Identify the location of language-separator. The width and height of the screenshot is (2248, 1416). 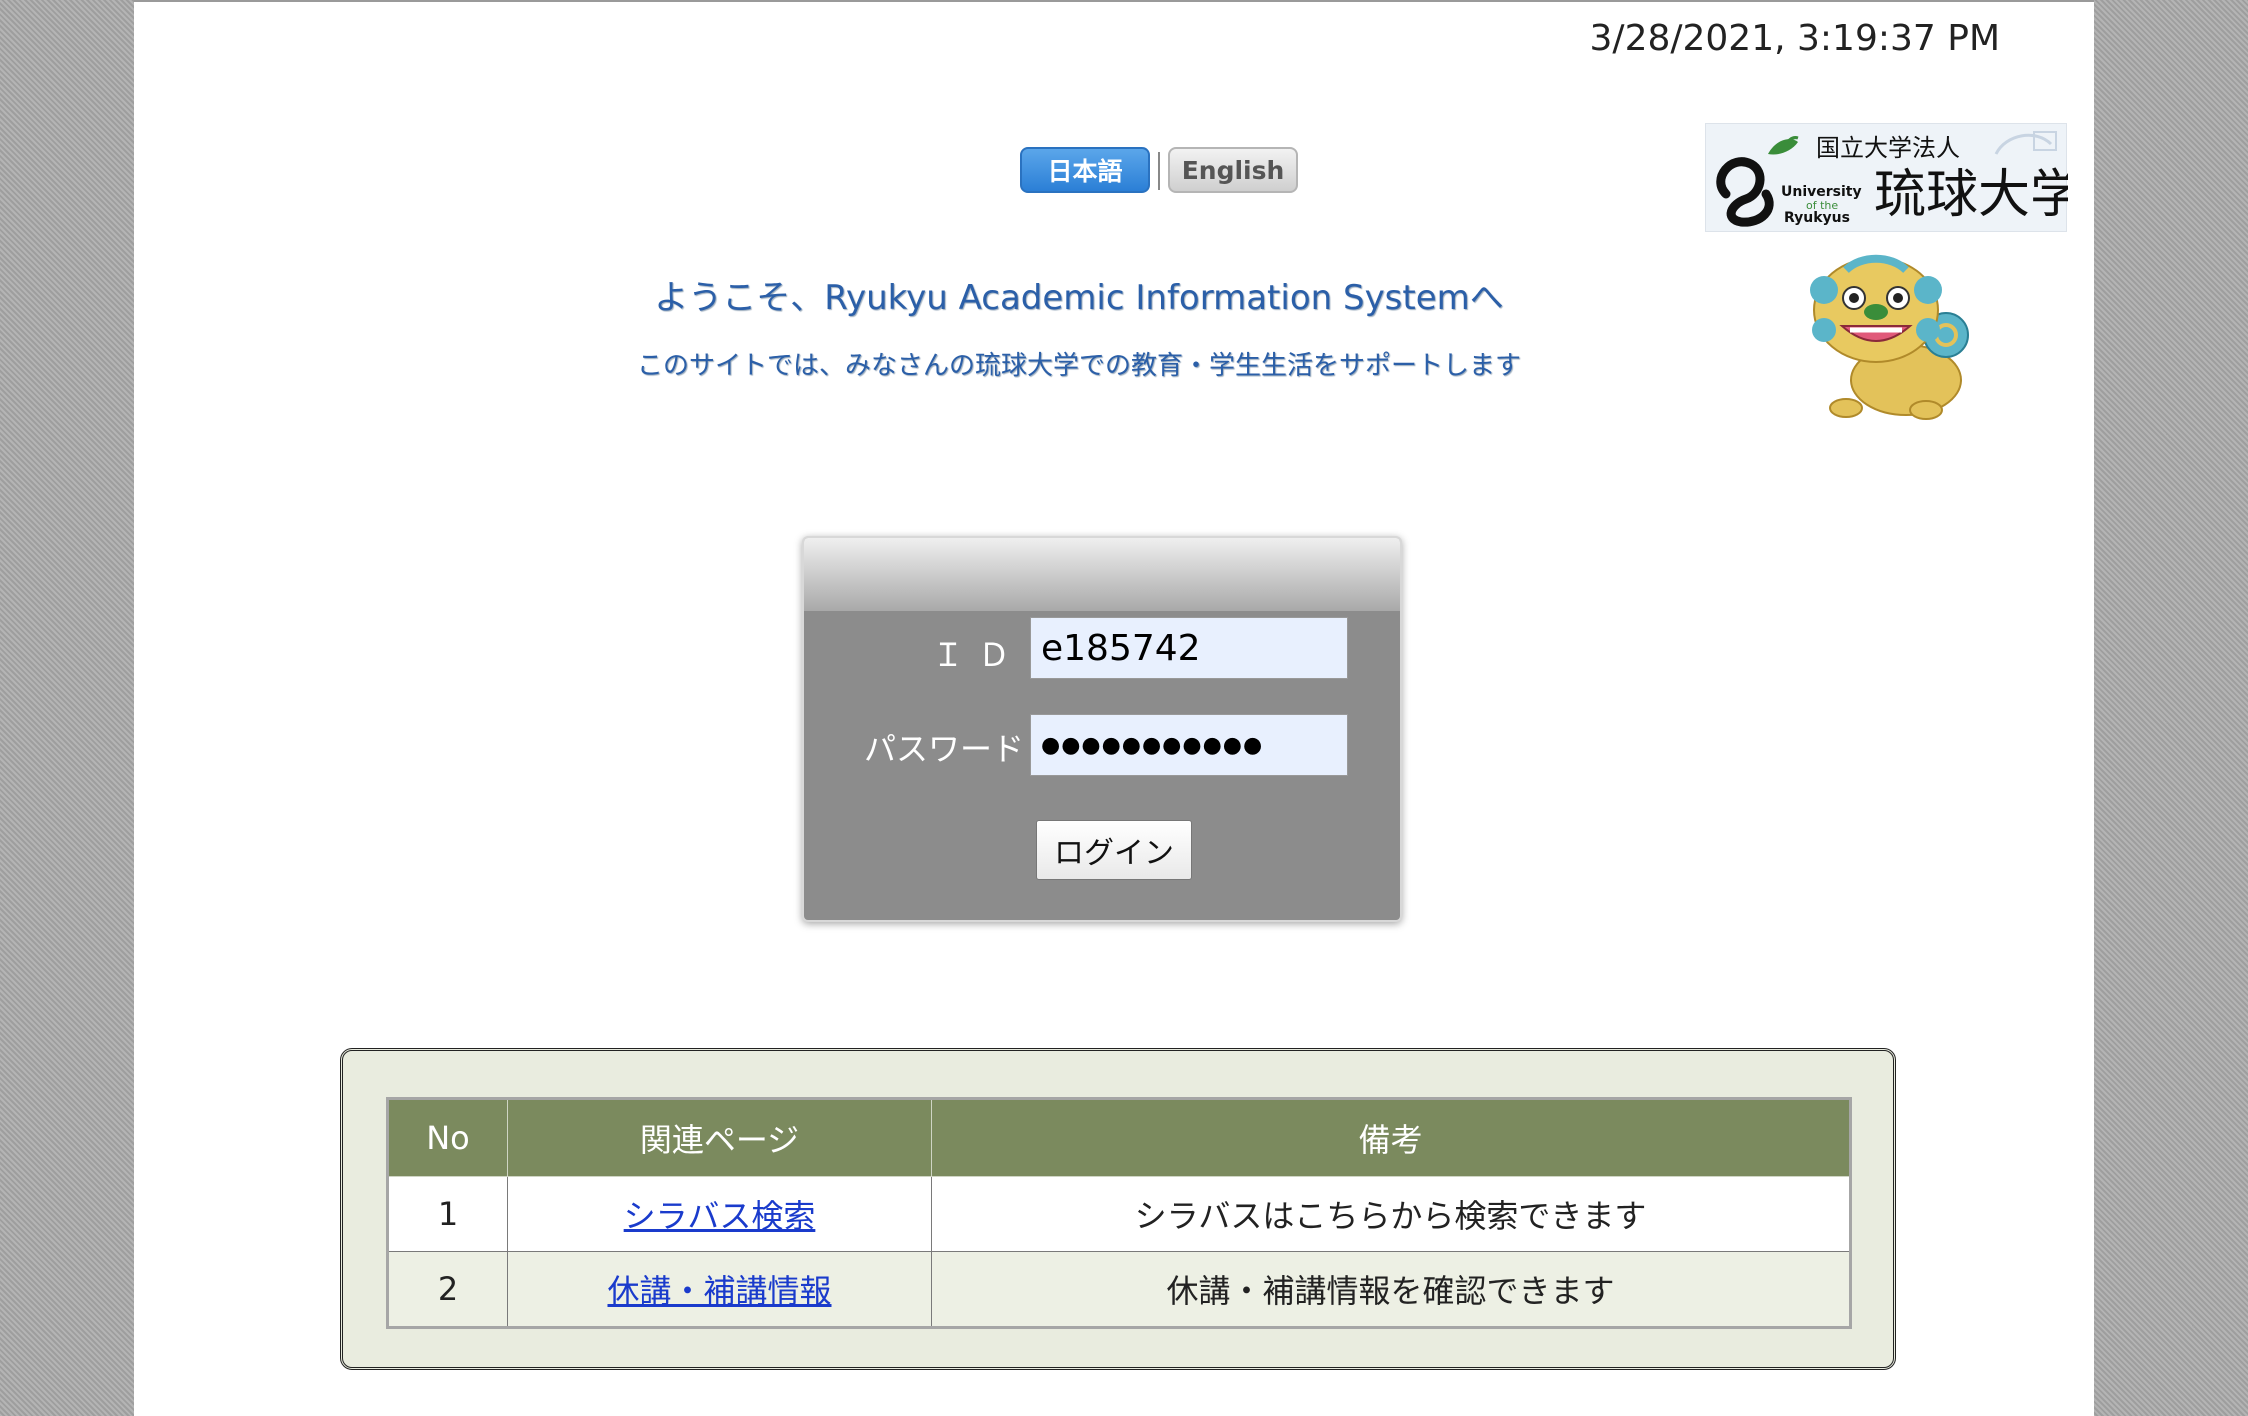
(1159, 171).